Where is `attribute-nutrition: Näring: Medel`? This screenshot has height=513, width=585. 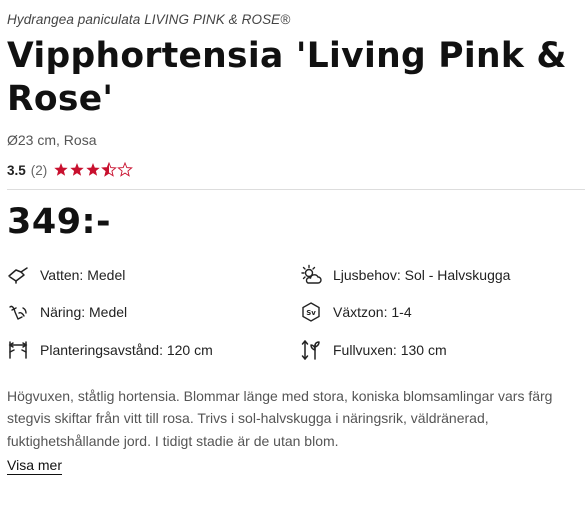
attribute-nutrition: Näring: Medel is located at coordinates (153, 313).